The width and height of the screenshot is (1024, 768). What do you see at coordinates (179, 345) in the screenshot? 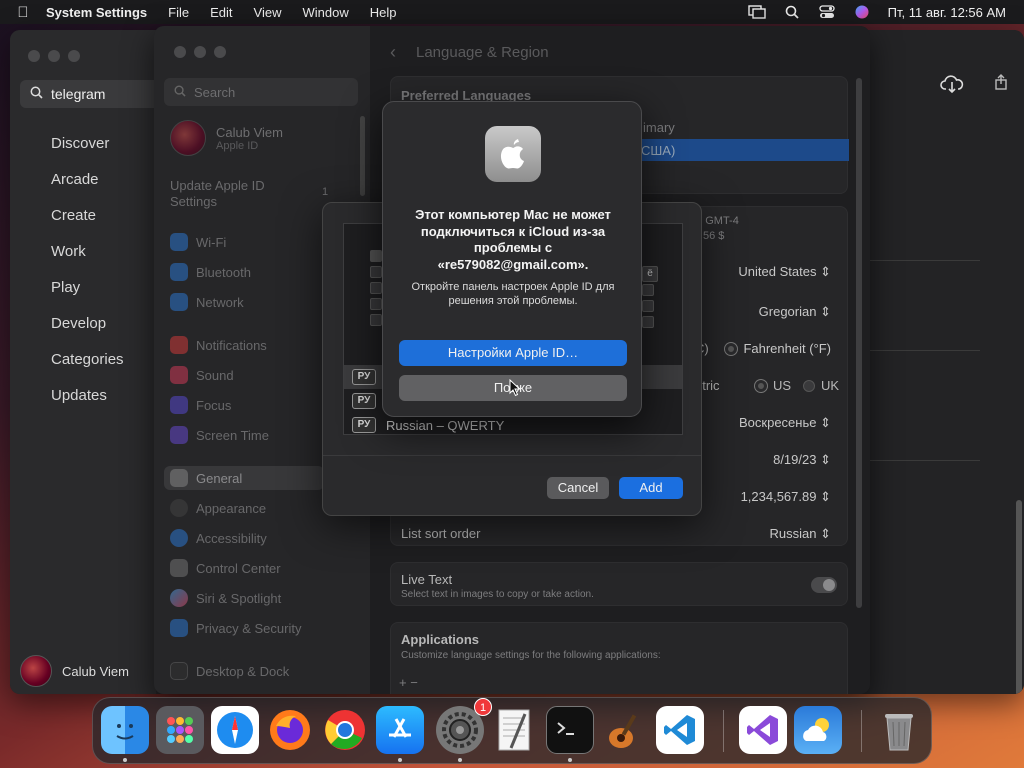
I see `bell-icon` at bounding box center [179, 345].